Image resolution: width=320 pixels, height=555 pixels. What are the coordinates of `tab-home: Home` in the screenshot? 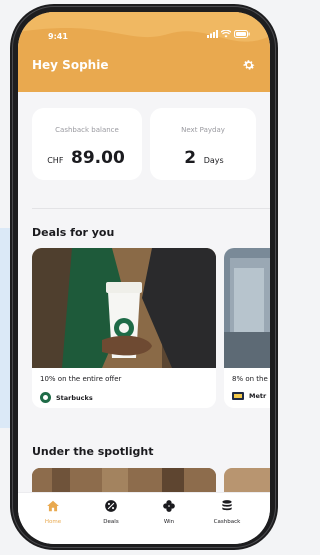 It's located at (53, 512).